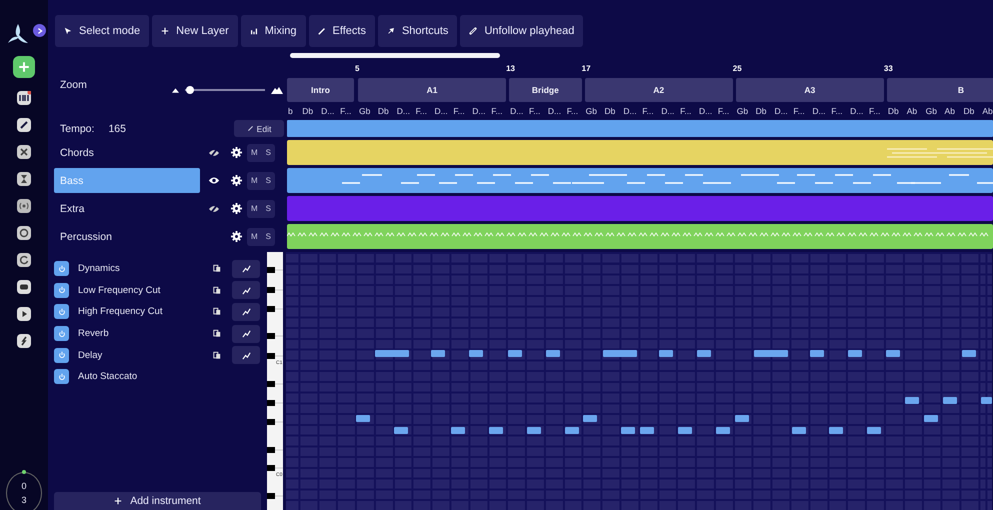 The image size is (993, 510). I want to click on piano-keyboard-drawing, so click(275, 381).